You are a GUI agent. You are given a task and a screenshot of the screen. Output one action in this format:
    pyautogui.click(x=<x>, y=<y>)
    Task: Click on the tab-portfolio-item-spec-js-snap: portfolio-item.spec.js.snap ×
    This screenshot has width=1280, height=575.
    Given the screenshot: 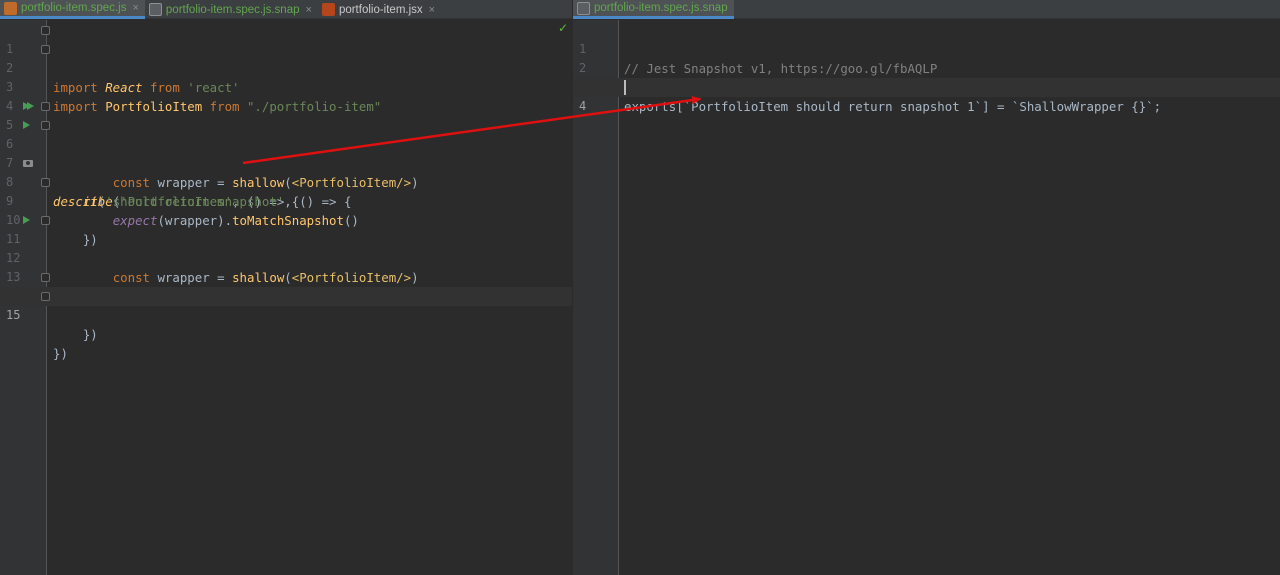 What is the action you would take?
    pyautogui.click(x=231, y=9)
    